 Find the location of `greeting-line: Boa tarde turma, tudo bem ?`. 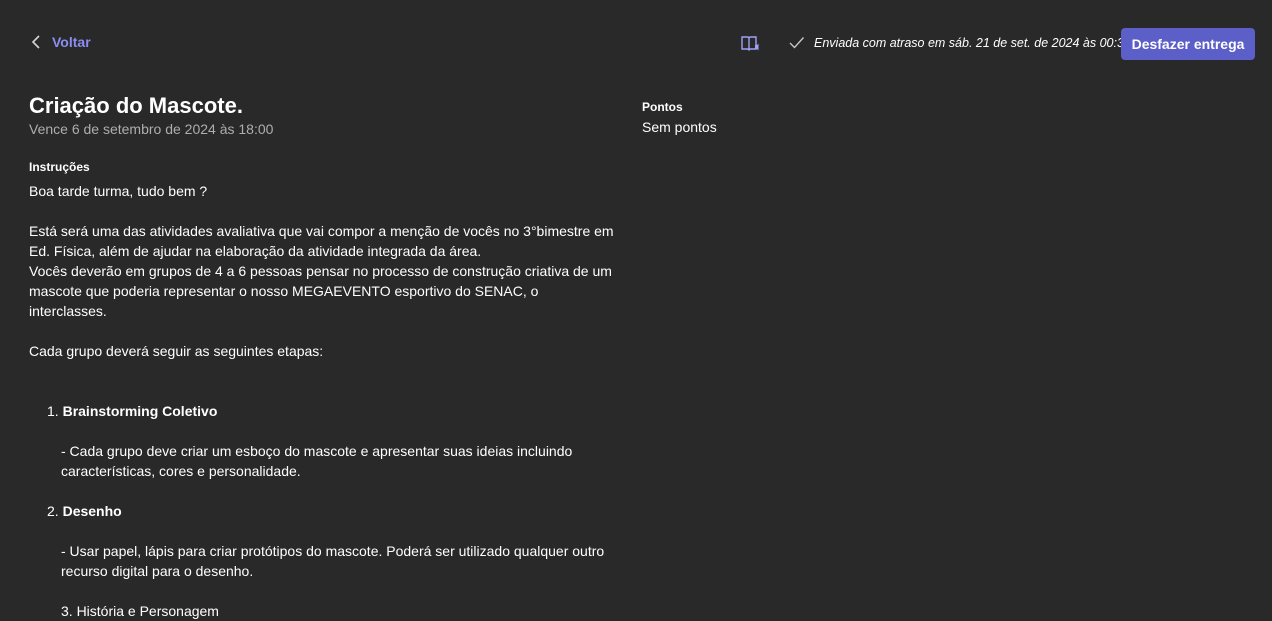

greeting-line: Boa tarde turma, tudo bem ? is located at coordinates (118, 191).